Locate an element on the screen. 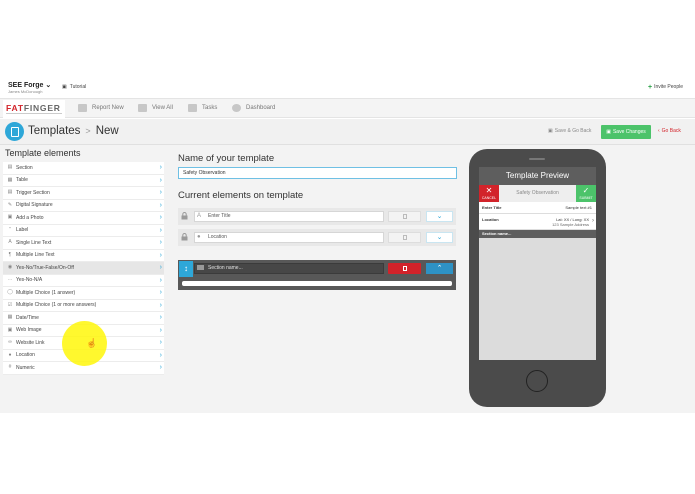  invite-people-link: + Invite People is located at coordinates (665, 87).